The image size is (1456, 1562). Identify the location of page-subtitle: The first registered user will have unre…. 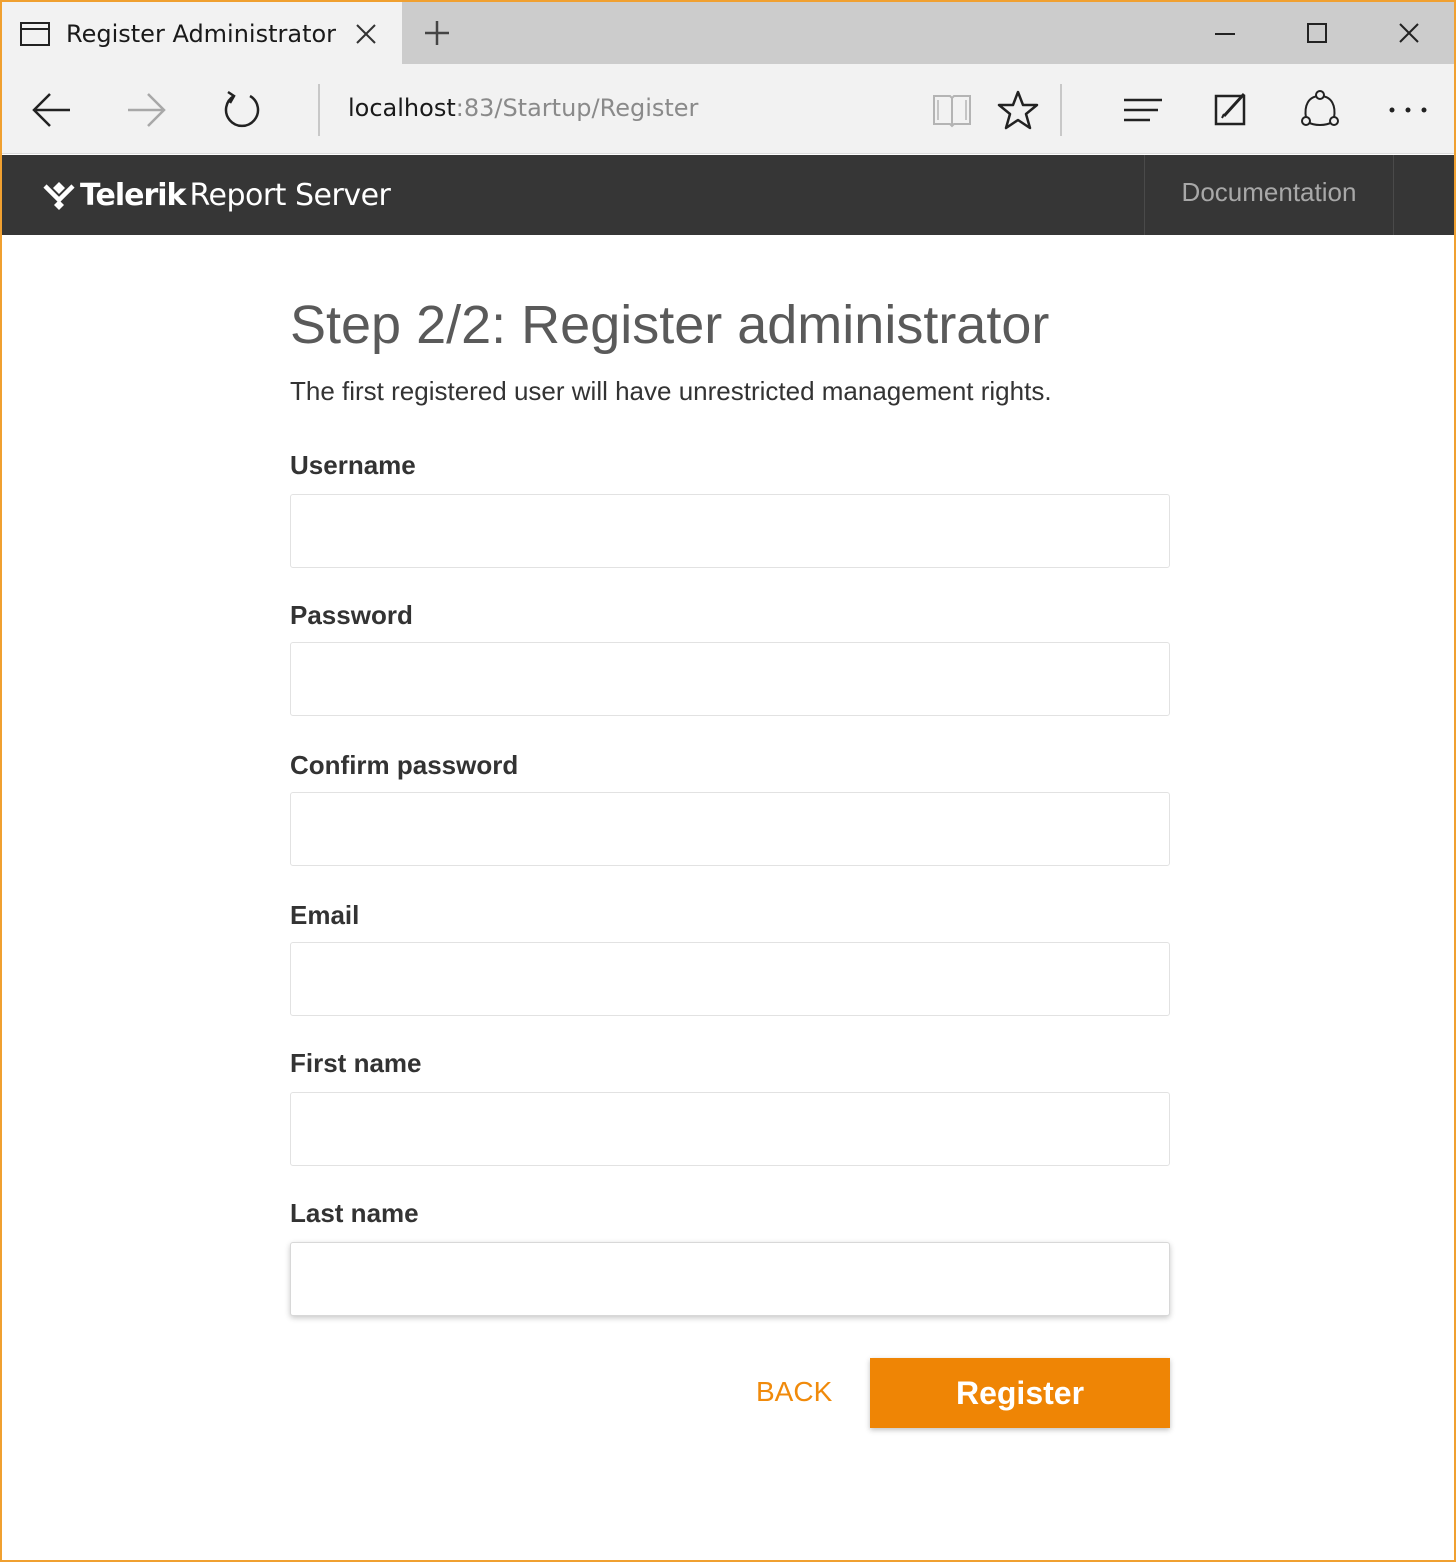
(671, 391).